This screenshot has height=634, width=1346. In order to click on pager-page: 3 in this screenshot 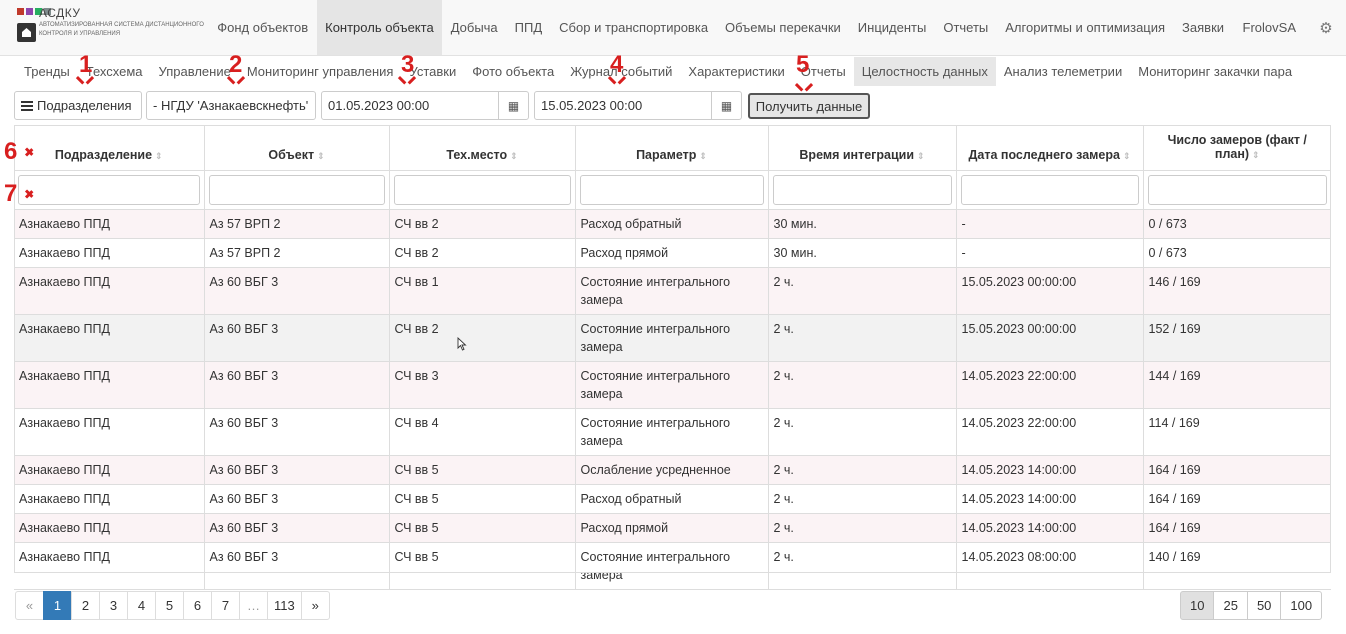, I will do `click(113, 605)`.